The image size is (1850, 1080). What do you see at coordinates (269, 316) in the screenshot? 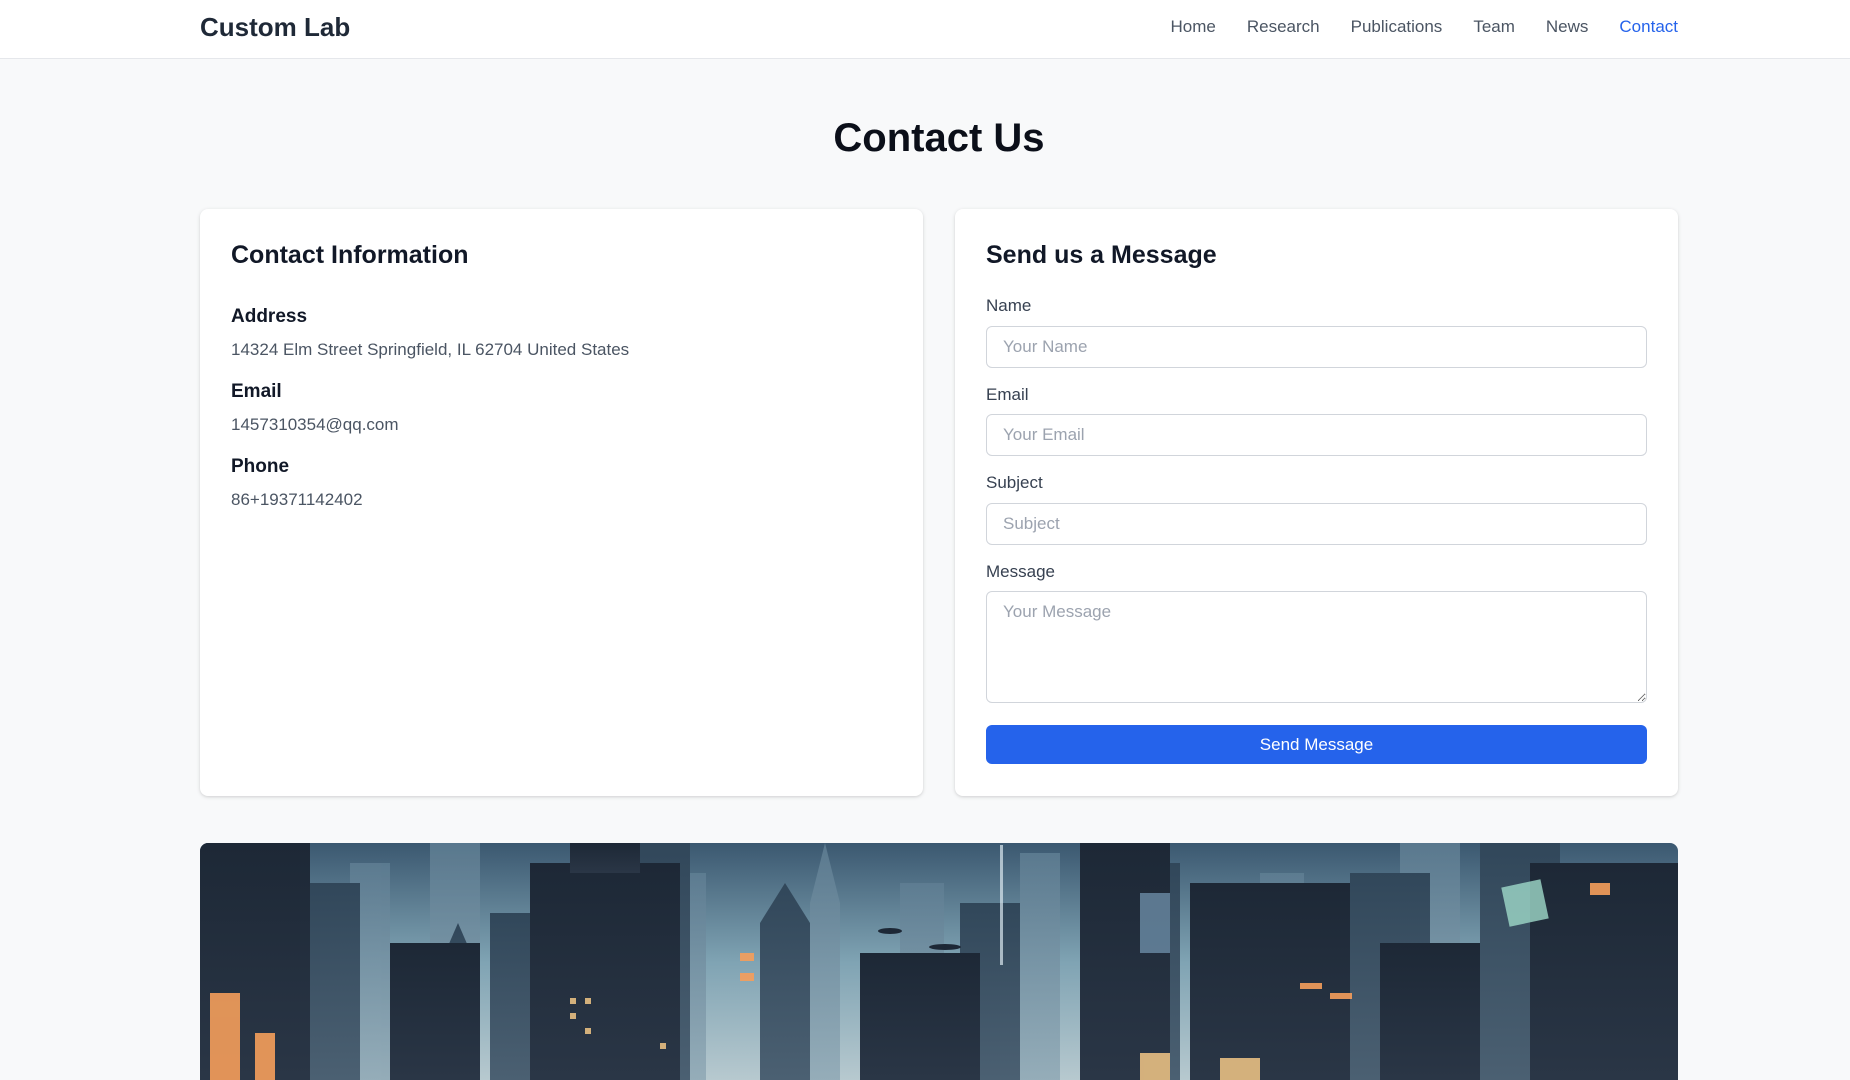
I see `address-label: Address` at bounding box center [269, 316].